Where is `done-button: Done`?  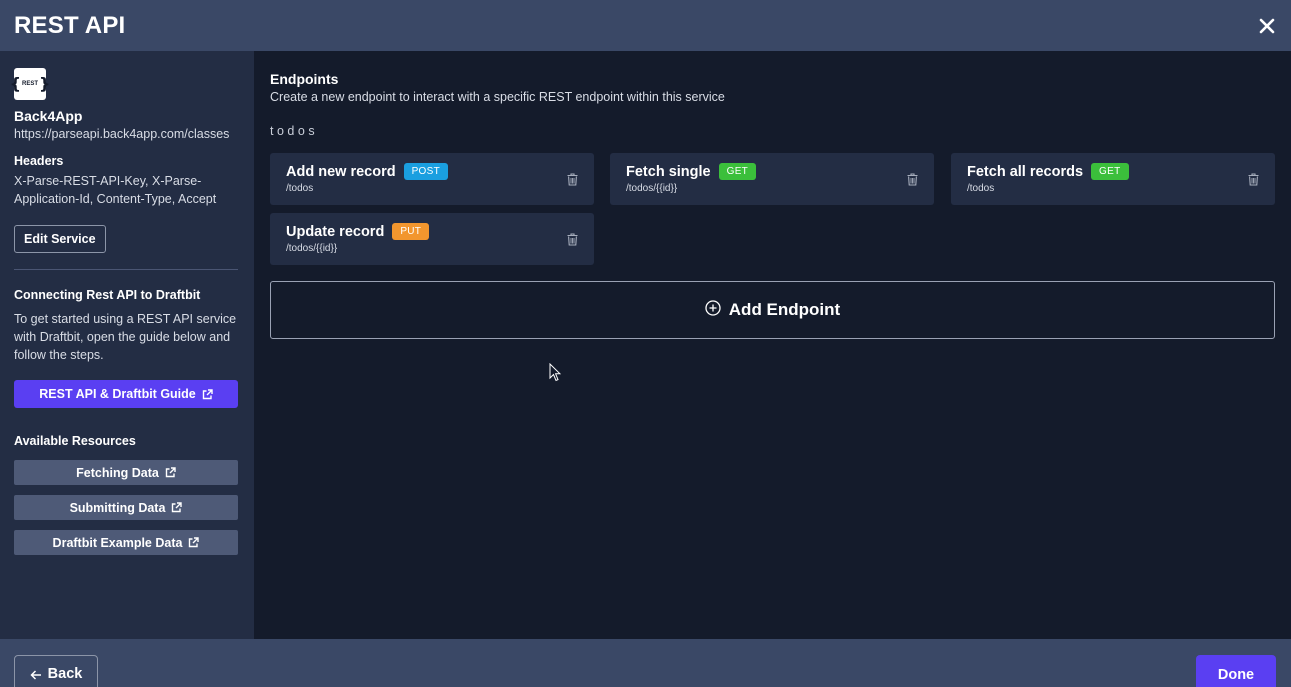 done-button: Done is located at coordinates (1236, 671).